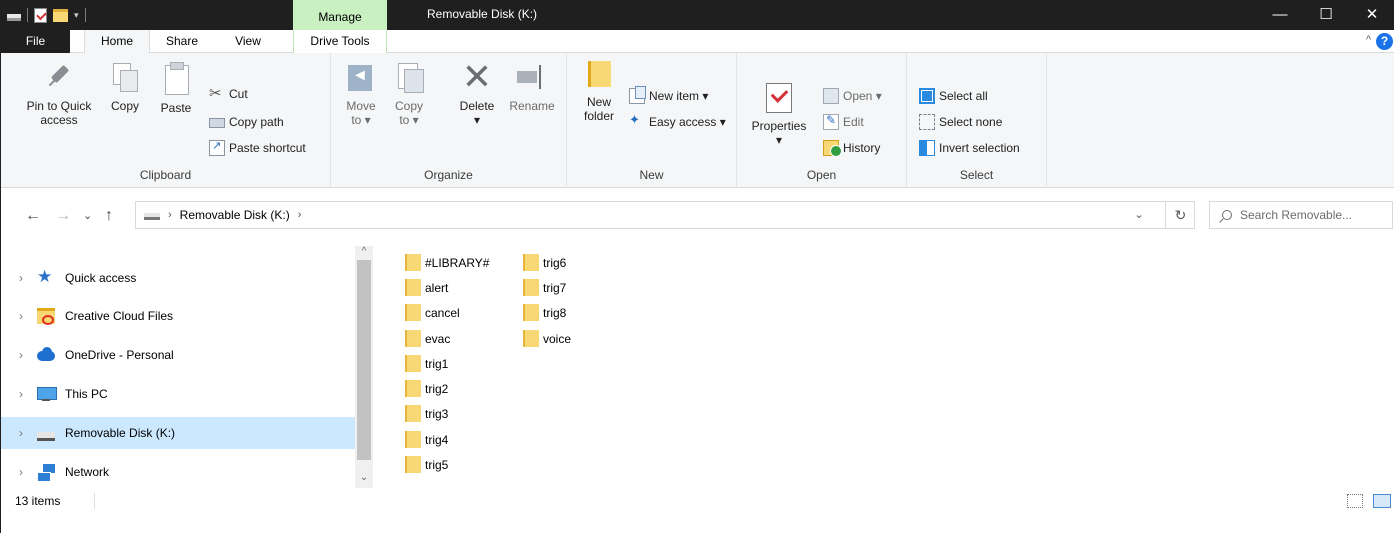 This screenshot has width=1394, height=533. Describe the element at coordinates (1280, 15) in the screenshot. I see `minimize-button: —` at that location.